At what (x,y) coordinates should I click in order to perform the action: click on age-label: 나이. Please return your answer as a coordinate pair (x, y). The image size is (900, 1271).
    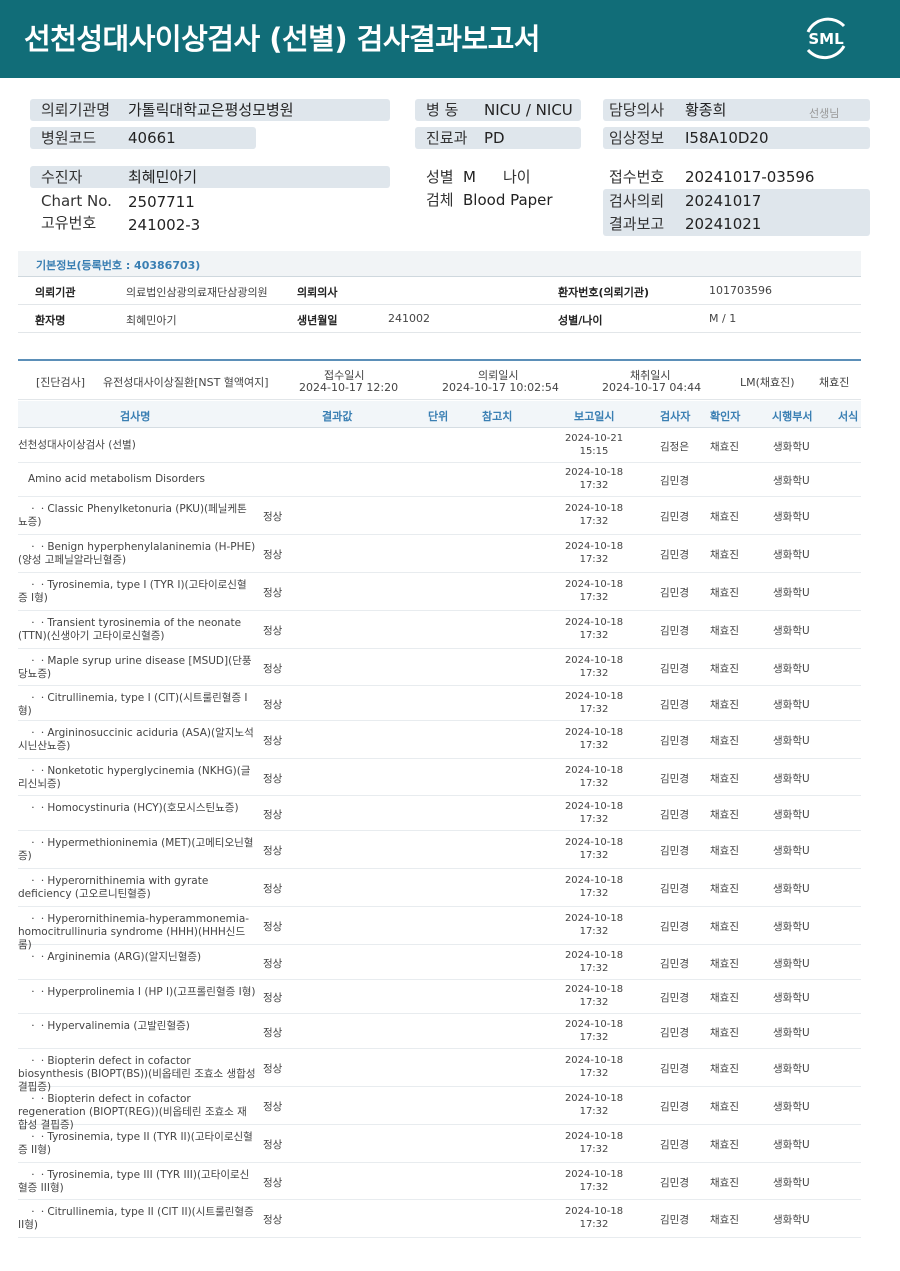
    Looking at the image, I should click on (517, 177).